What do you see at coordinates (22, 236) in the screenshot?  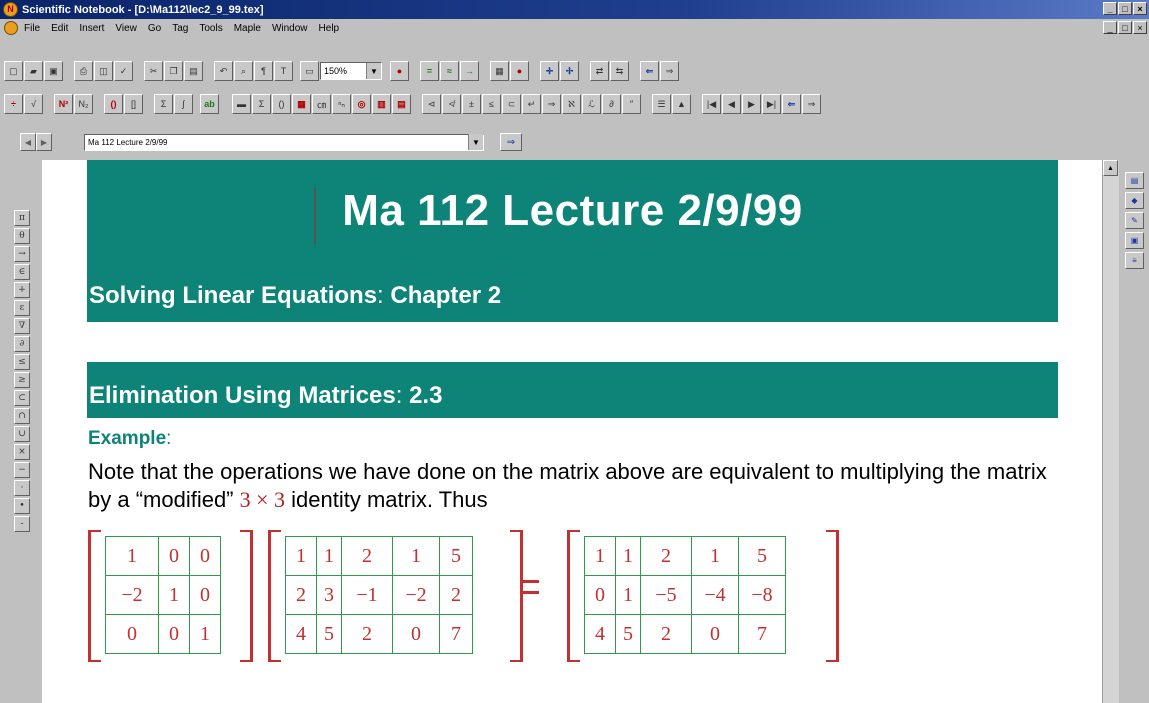 I see `theta-icon: θ` at bounding box center [22, 236].